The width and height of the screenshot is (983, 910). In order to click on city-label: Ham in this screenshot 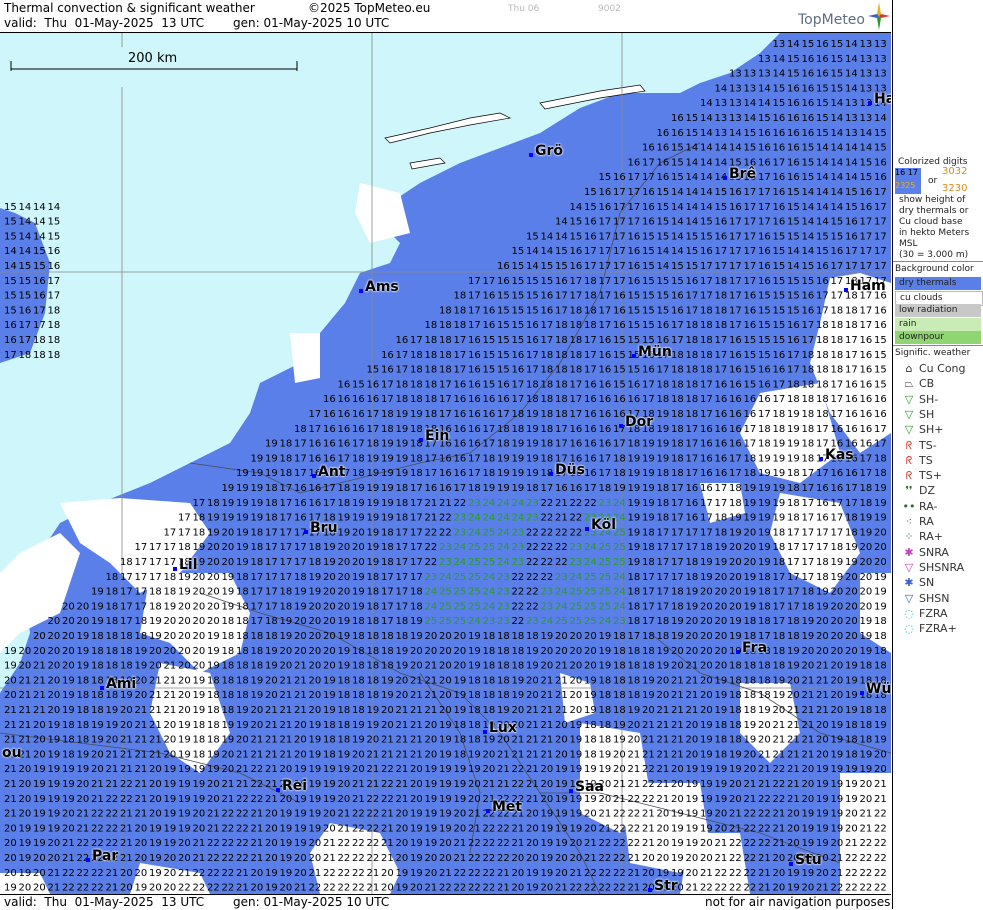, I will do `click(868, 286)`.